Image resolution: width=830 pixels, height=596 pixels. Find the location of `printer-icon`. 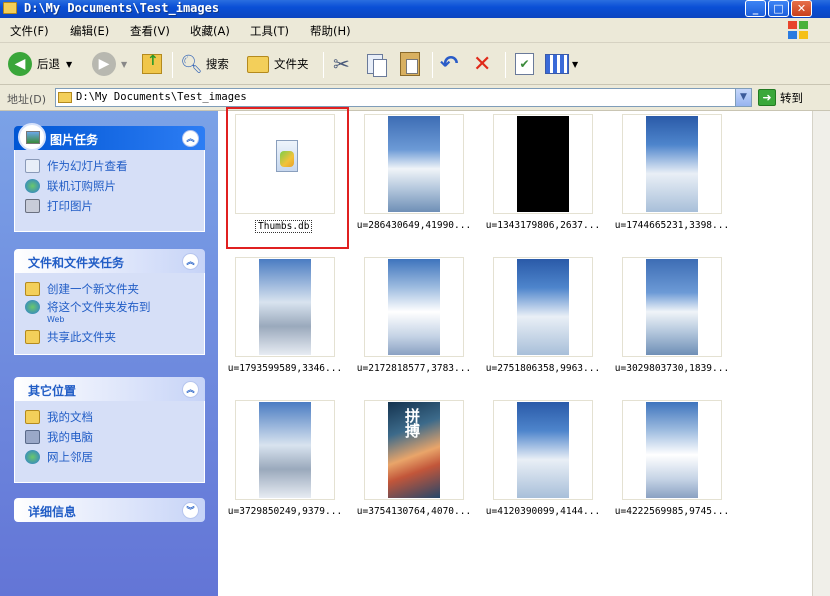

printer-icon is located at coordinates (32, 206).